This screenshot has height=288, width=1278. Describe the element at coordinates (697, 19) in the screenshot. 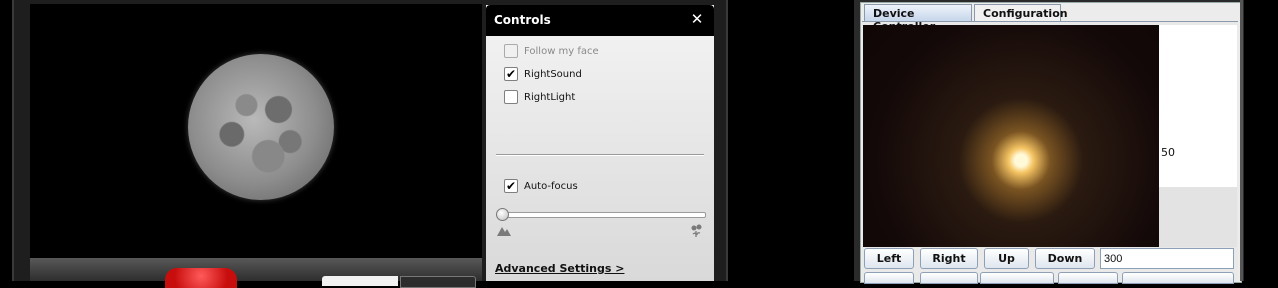

I see `close-icon: ✕` at that location.